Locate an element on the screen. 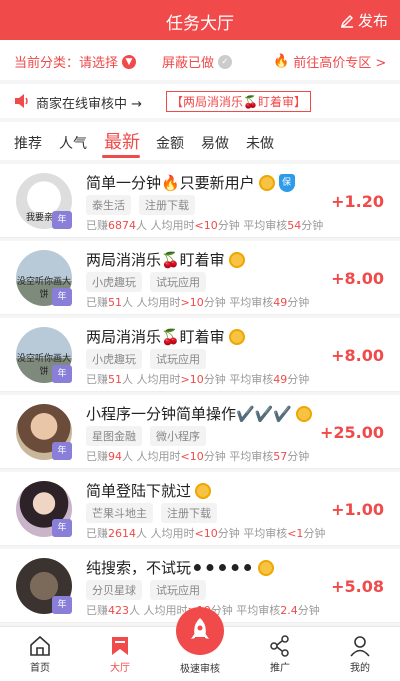 This screenshot has width=400, height=681. blocked-label: 屏蔽已做 is located at coordinates (188, 63).